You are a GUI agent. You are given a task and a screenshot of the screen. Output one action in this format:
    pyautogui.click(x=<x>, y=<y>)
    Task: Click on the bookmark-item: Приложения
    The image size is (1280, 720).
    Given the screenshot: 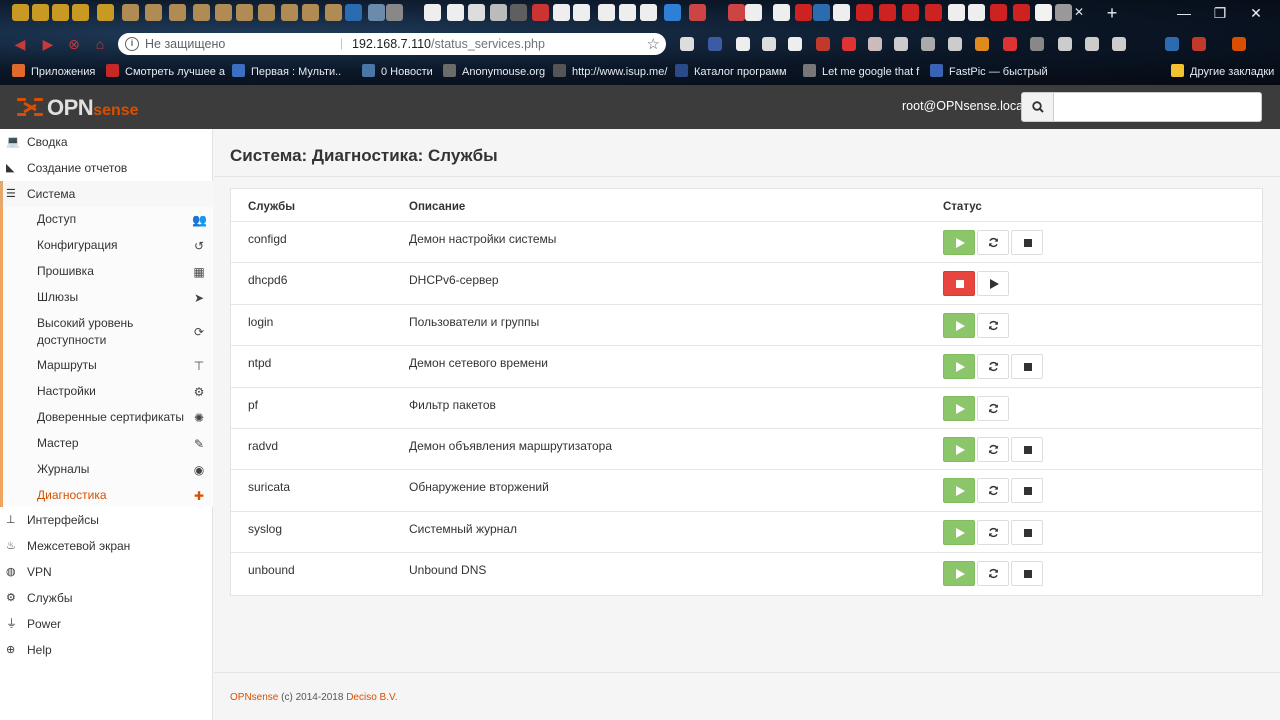 What is the action you would take?
    pyautogui.click(x=53, y=71)
    